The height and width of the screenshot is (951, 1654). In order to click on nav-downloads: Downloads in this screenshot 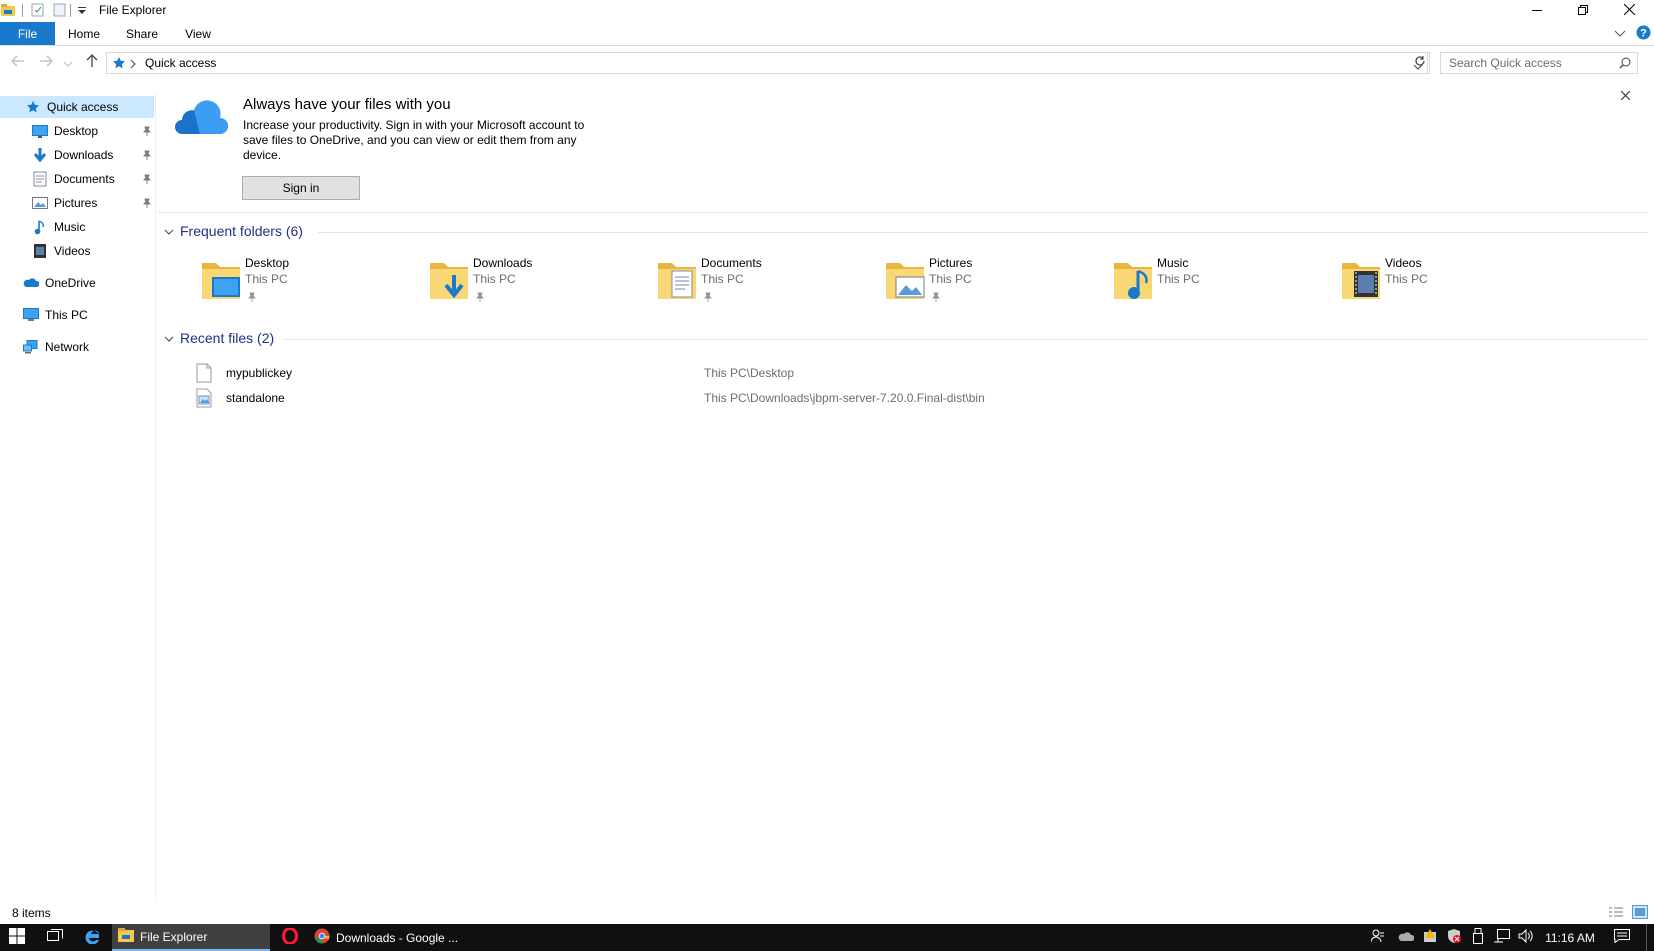, I will do `click(78, 155)`.